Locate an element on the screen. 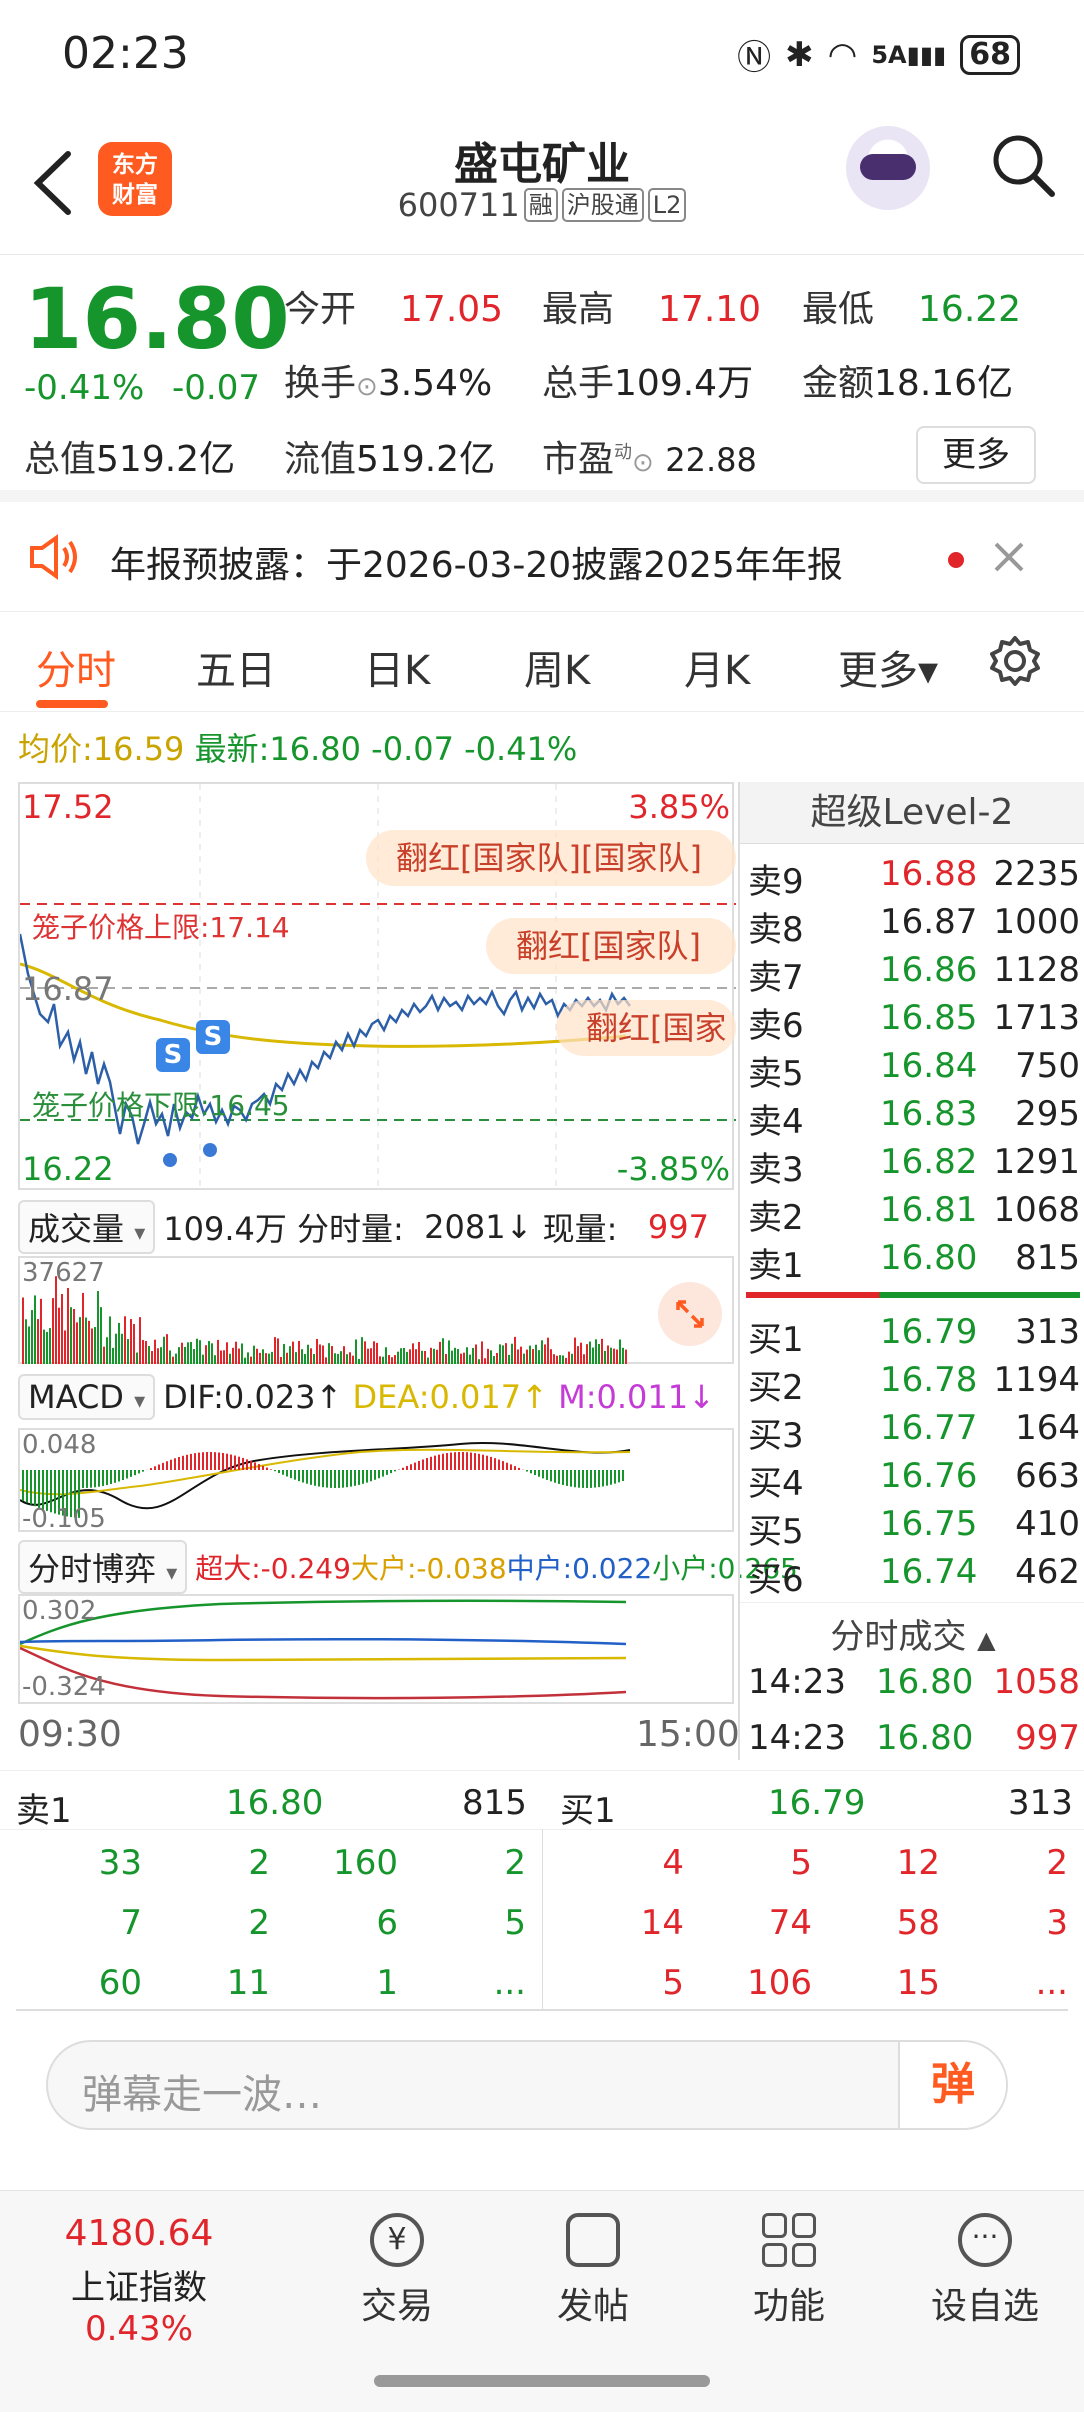 This screenshot has width=1084, height=2412. bid-row: 买3 16.77 164 is located at coordinates (912, 1432).